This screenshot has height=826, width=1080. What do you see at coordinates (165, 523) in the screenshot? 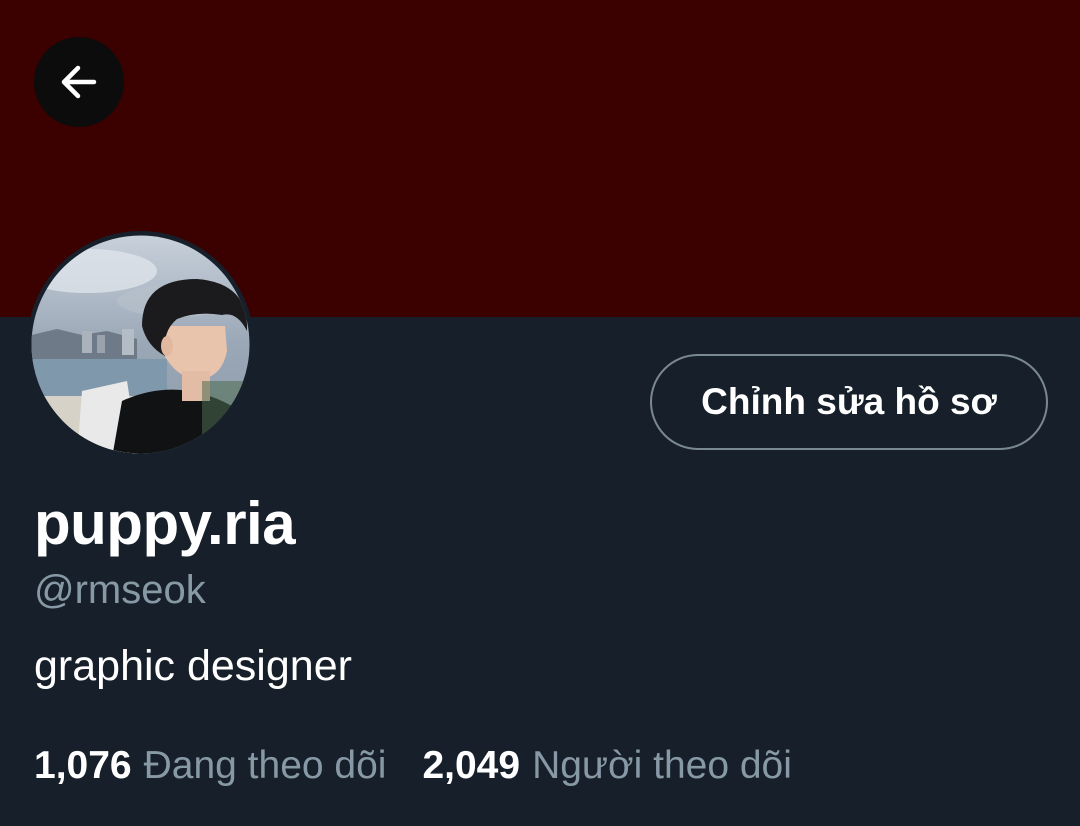
I see `display-name: puppy.ria` at bounding box center [165, 523].